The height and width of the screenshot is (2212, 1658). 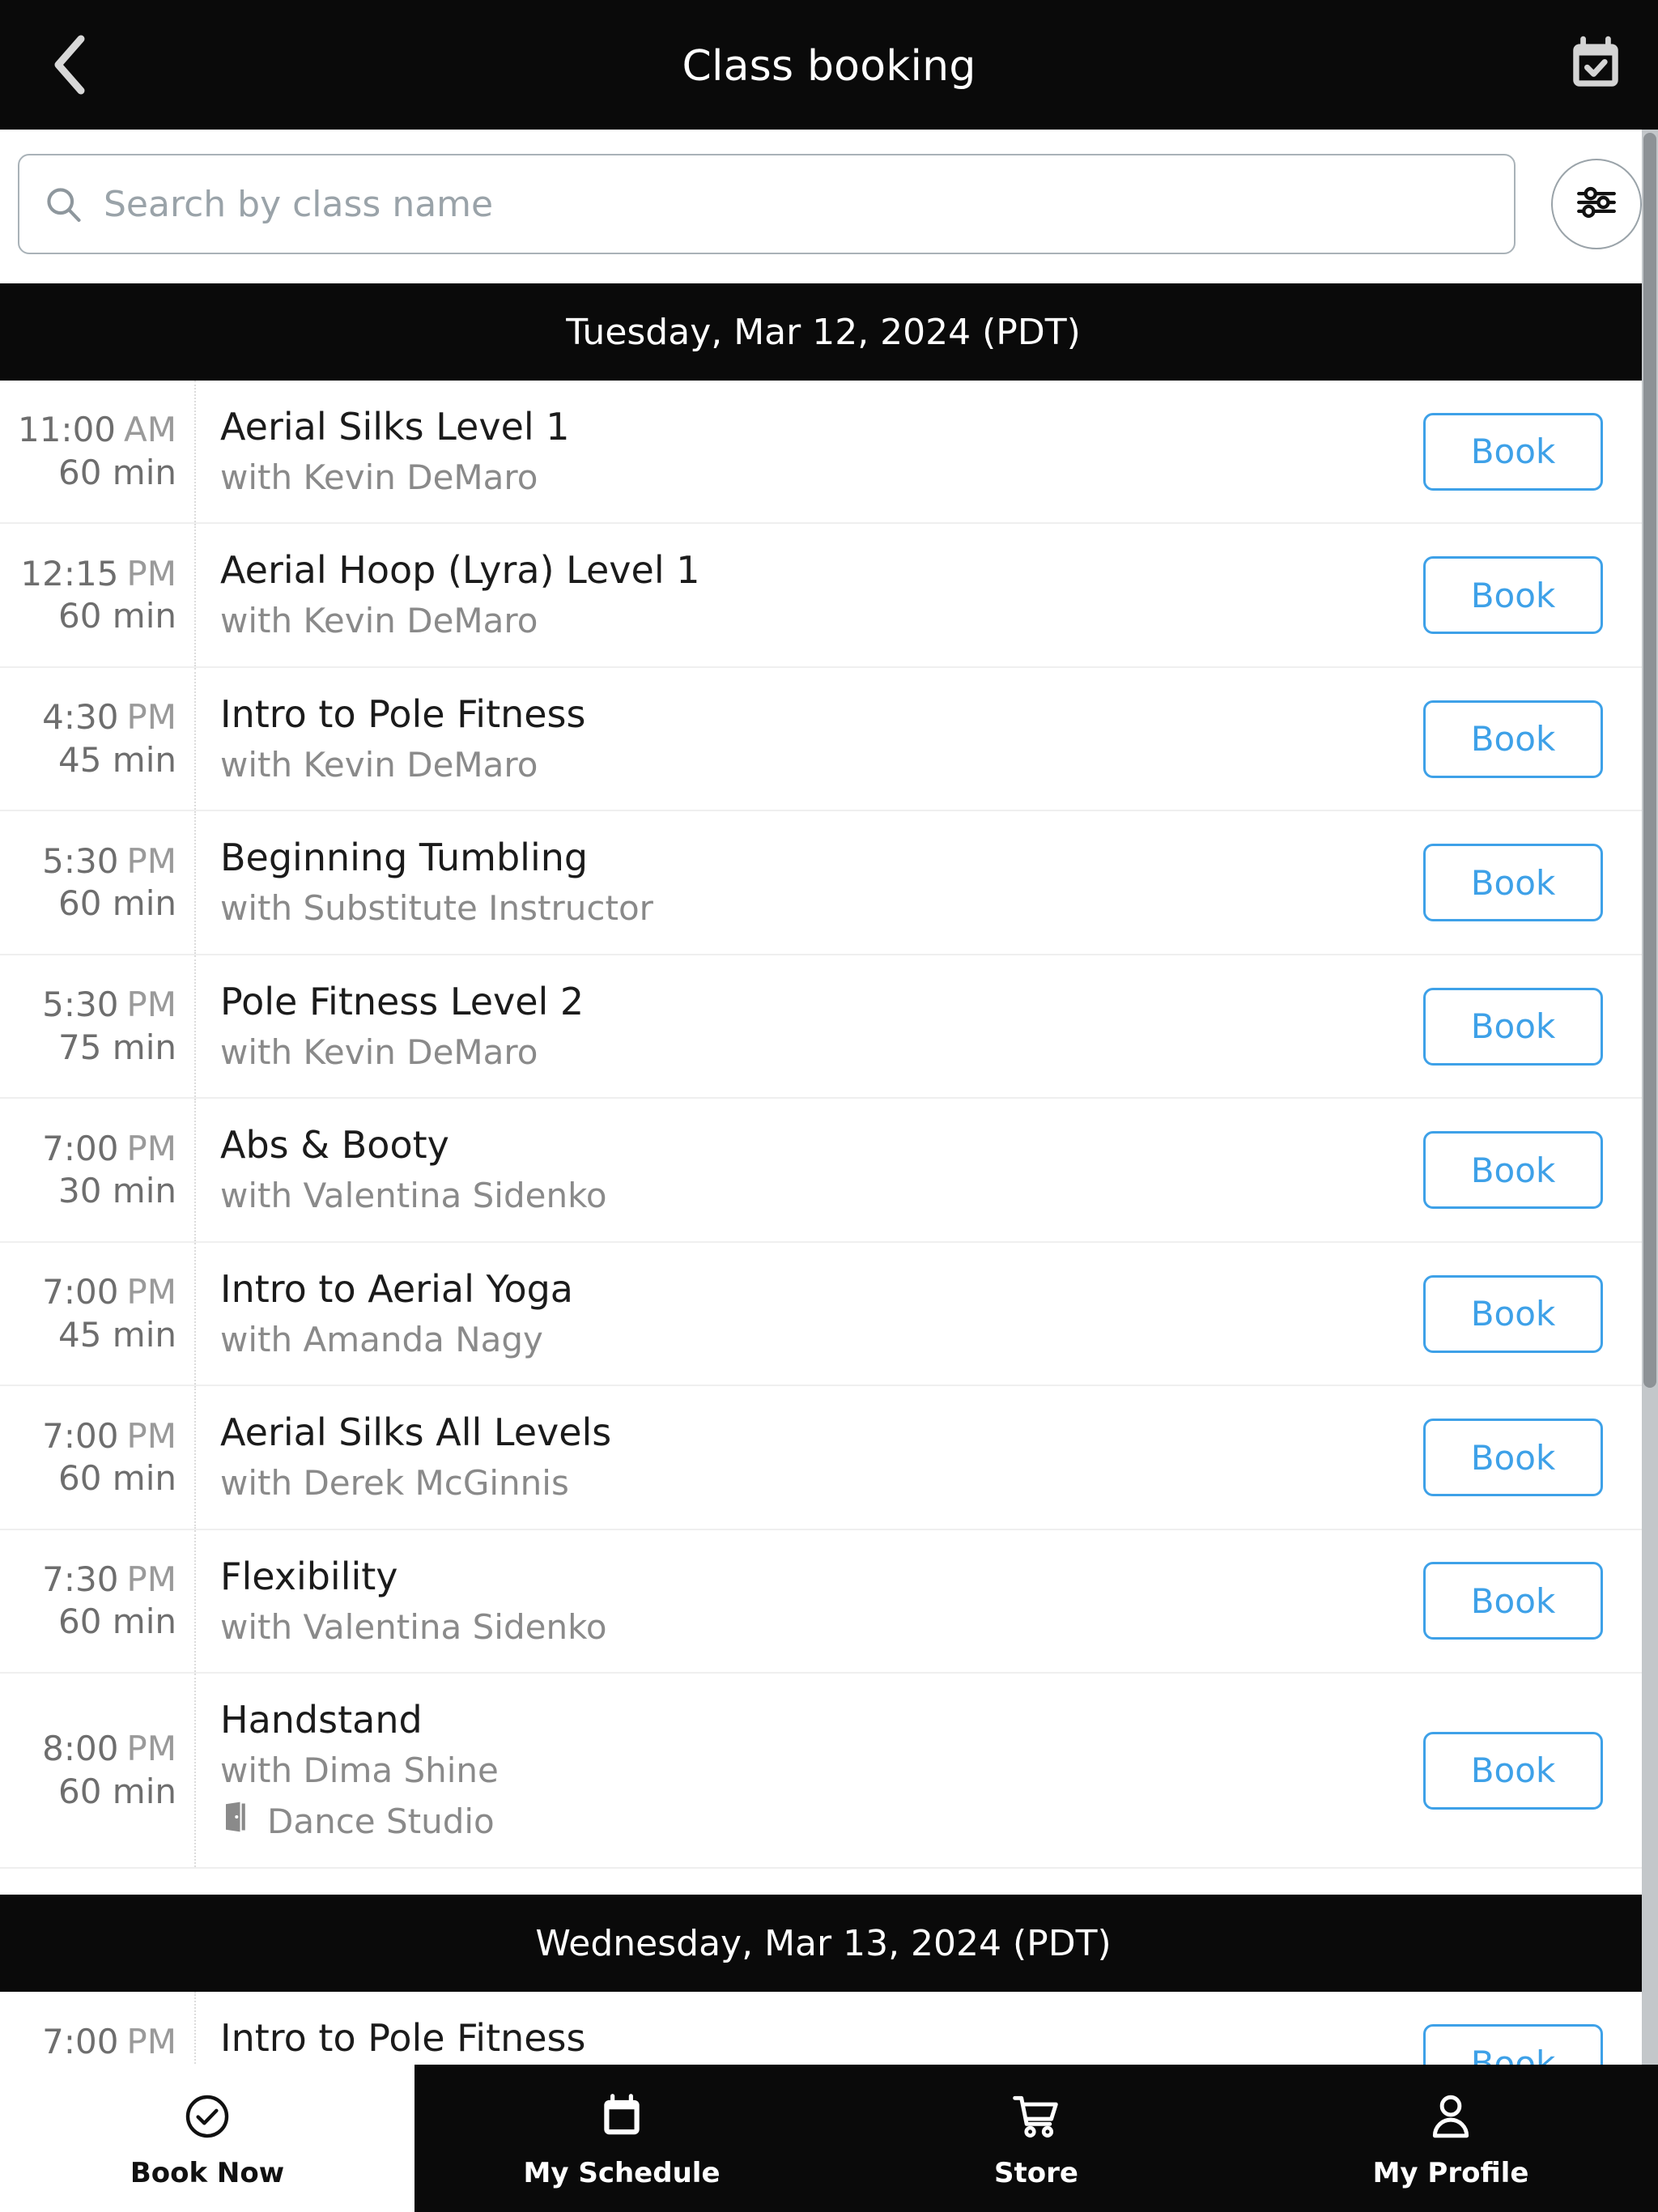 I want to click on calendar-check-icon, so click(x=1596, y=65).